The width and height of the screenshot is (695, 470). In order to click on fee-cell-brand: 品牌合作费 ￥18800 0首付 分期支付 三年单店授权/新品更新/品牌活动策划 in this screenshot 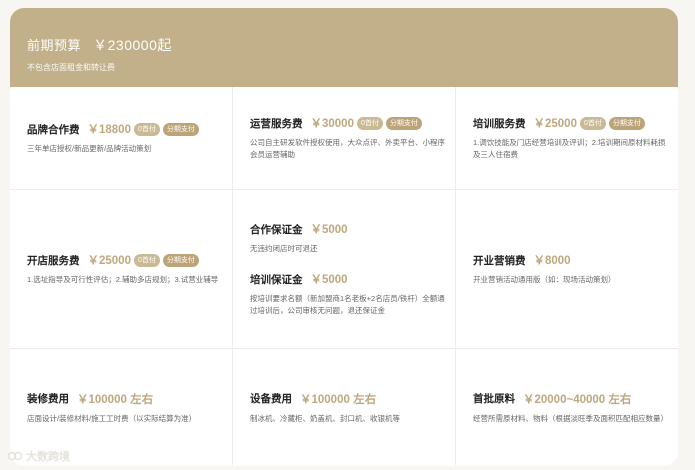, I will do `click(121, 138)`.